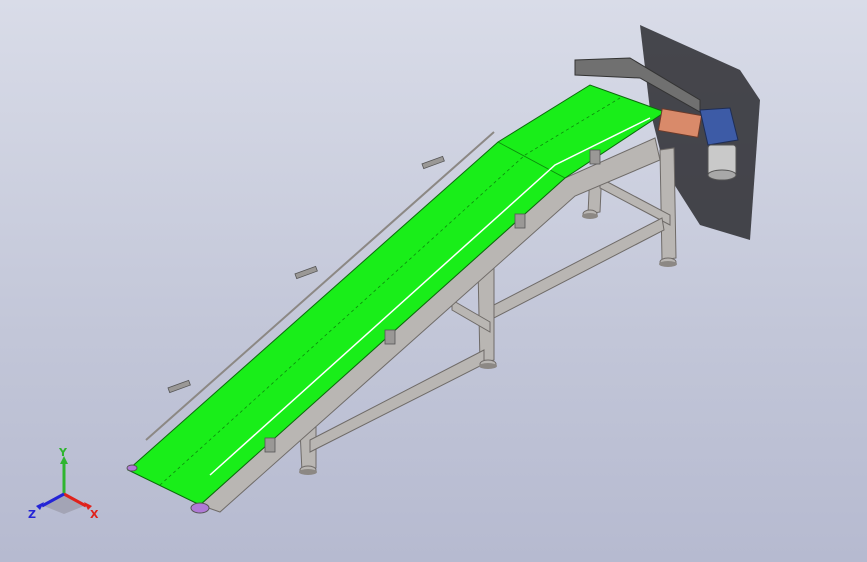 This screenshot has width=867, height=562. What do you see at coordinates (64, 504) in the screenshot?
I see `triad-base` at bounding box center [64, 504].